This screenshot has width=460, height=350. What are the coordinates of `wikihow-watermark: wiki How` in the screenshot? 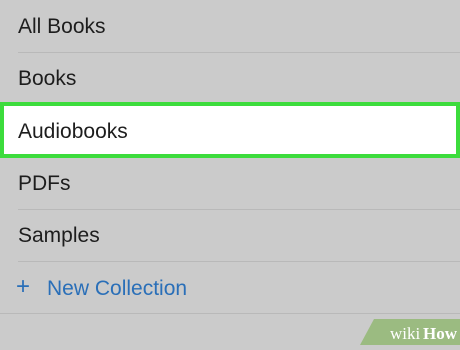 It's located at (410, 325).